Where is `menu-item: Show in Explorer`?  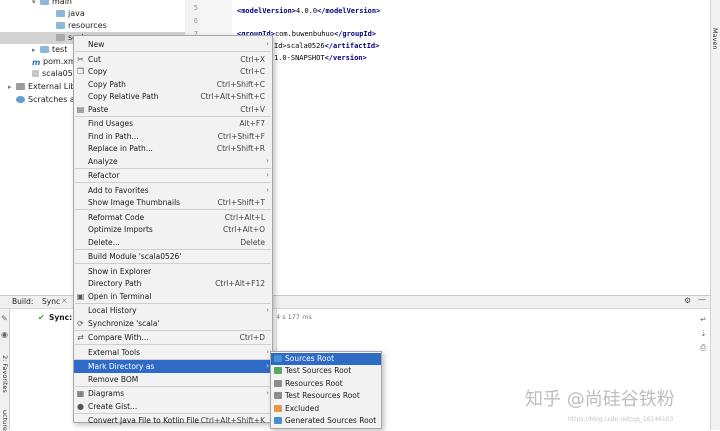
menu-item: Show in Explorer is located at coordinates (173, 271).